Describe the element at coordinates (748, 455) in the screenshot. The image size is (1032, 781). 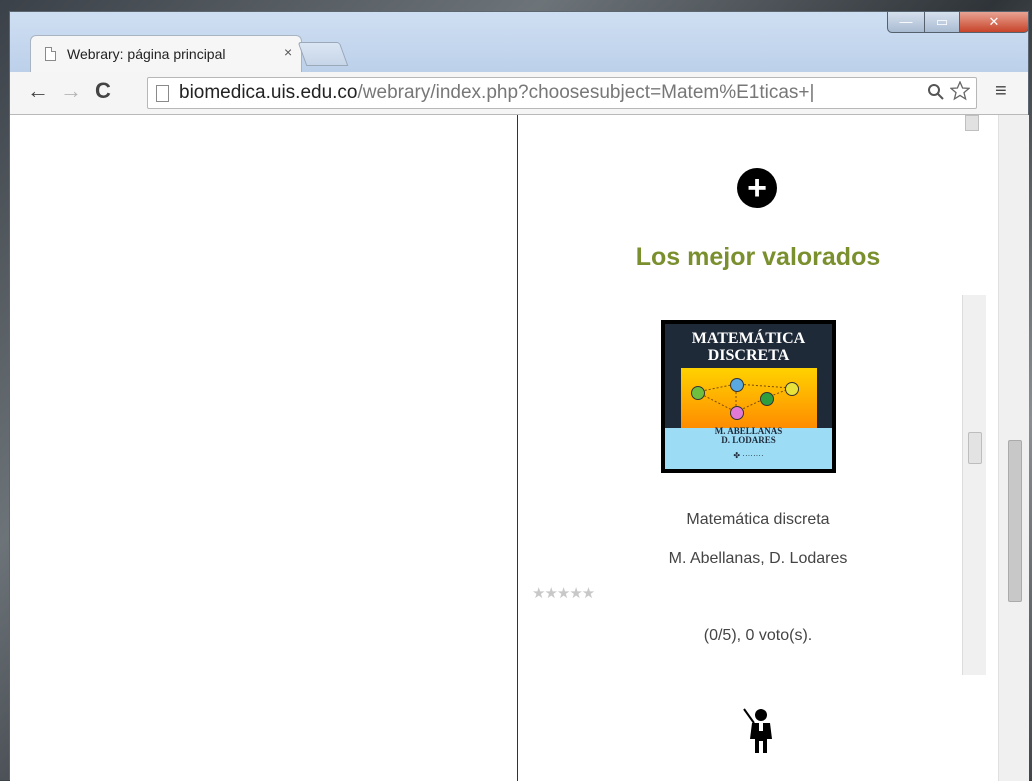
I see `cover-publisher-logo: ✤ ········` at that location.